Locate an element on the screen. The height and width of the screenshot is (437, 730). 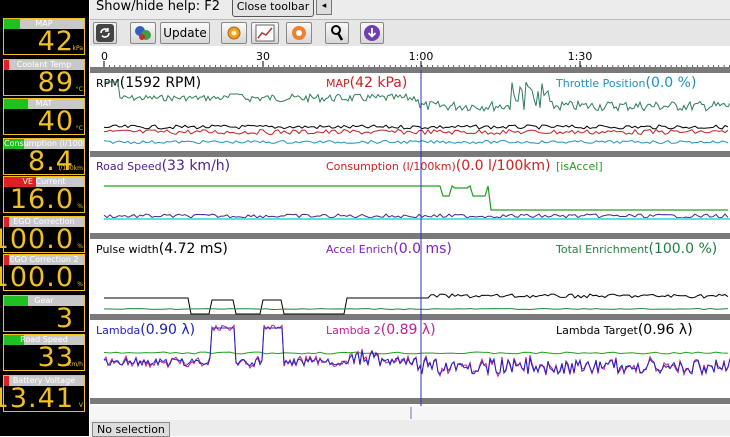
panel-1-label: [isAccel] is located at coordinates (579, 166).